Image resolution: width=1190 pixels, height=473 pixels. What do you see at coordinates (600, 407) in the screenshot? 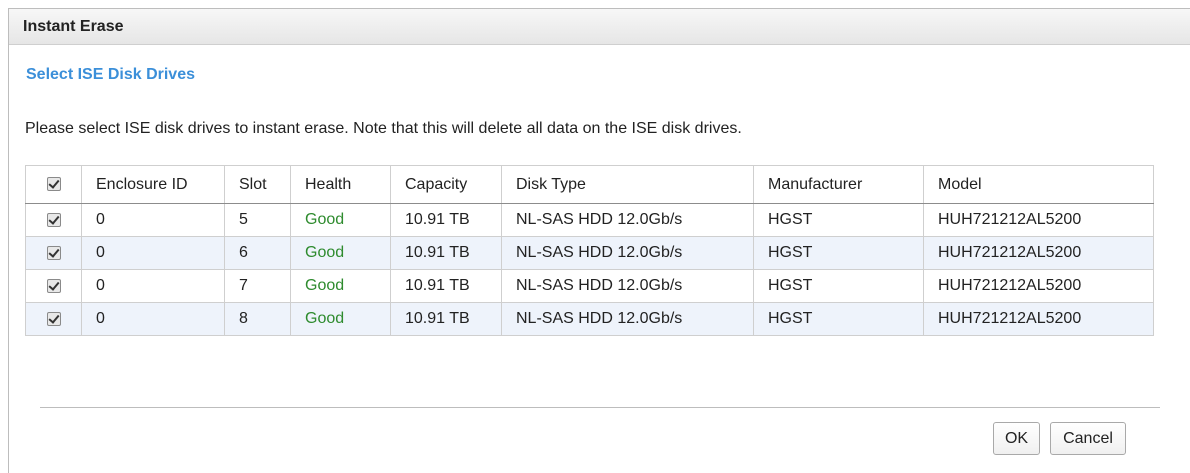
I see `footer-divider` at bounding box center [600, 407].